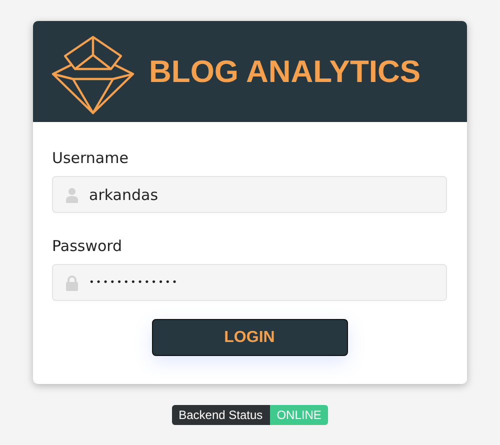 This screenshot has height=445, width=500. Describe the element at coordinates (249, 194) in the screenshot. I see `username-field: arkandas` at that location.